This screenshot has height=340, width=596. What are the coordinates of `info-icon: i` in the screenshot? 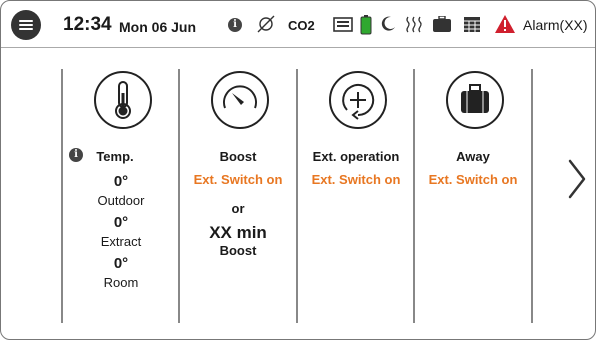 It's located at (235, 25).